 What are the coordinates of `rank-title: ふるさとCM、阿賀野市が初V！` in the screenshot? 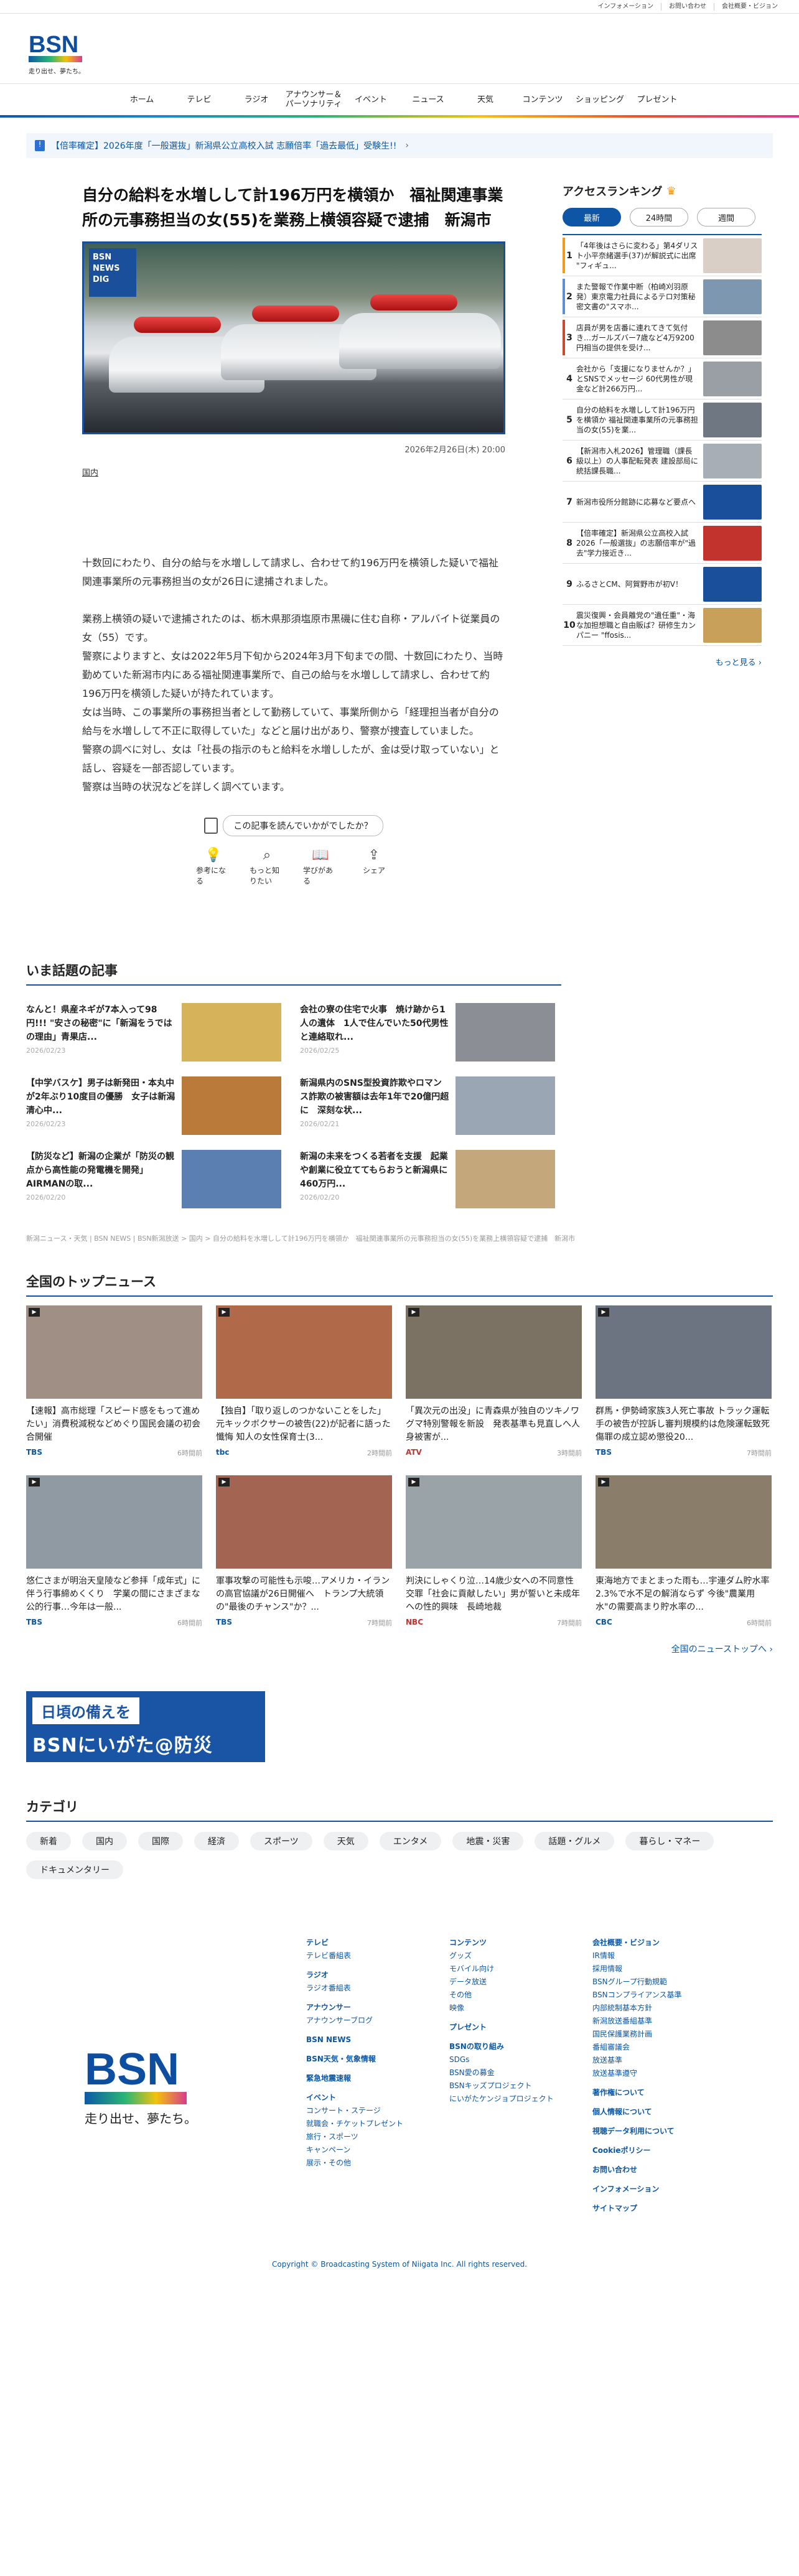 It's located at (639, 584).